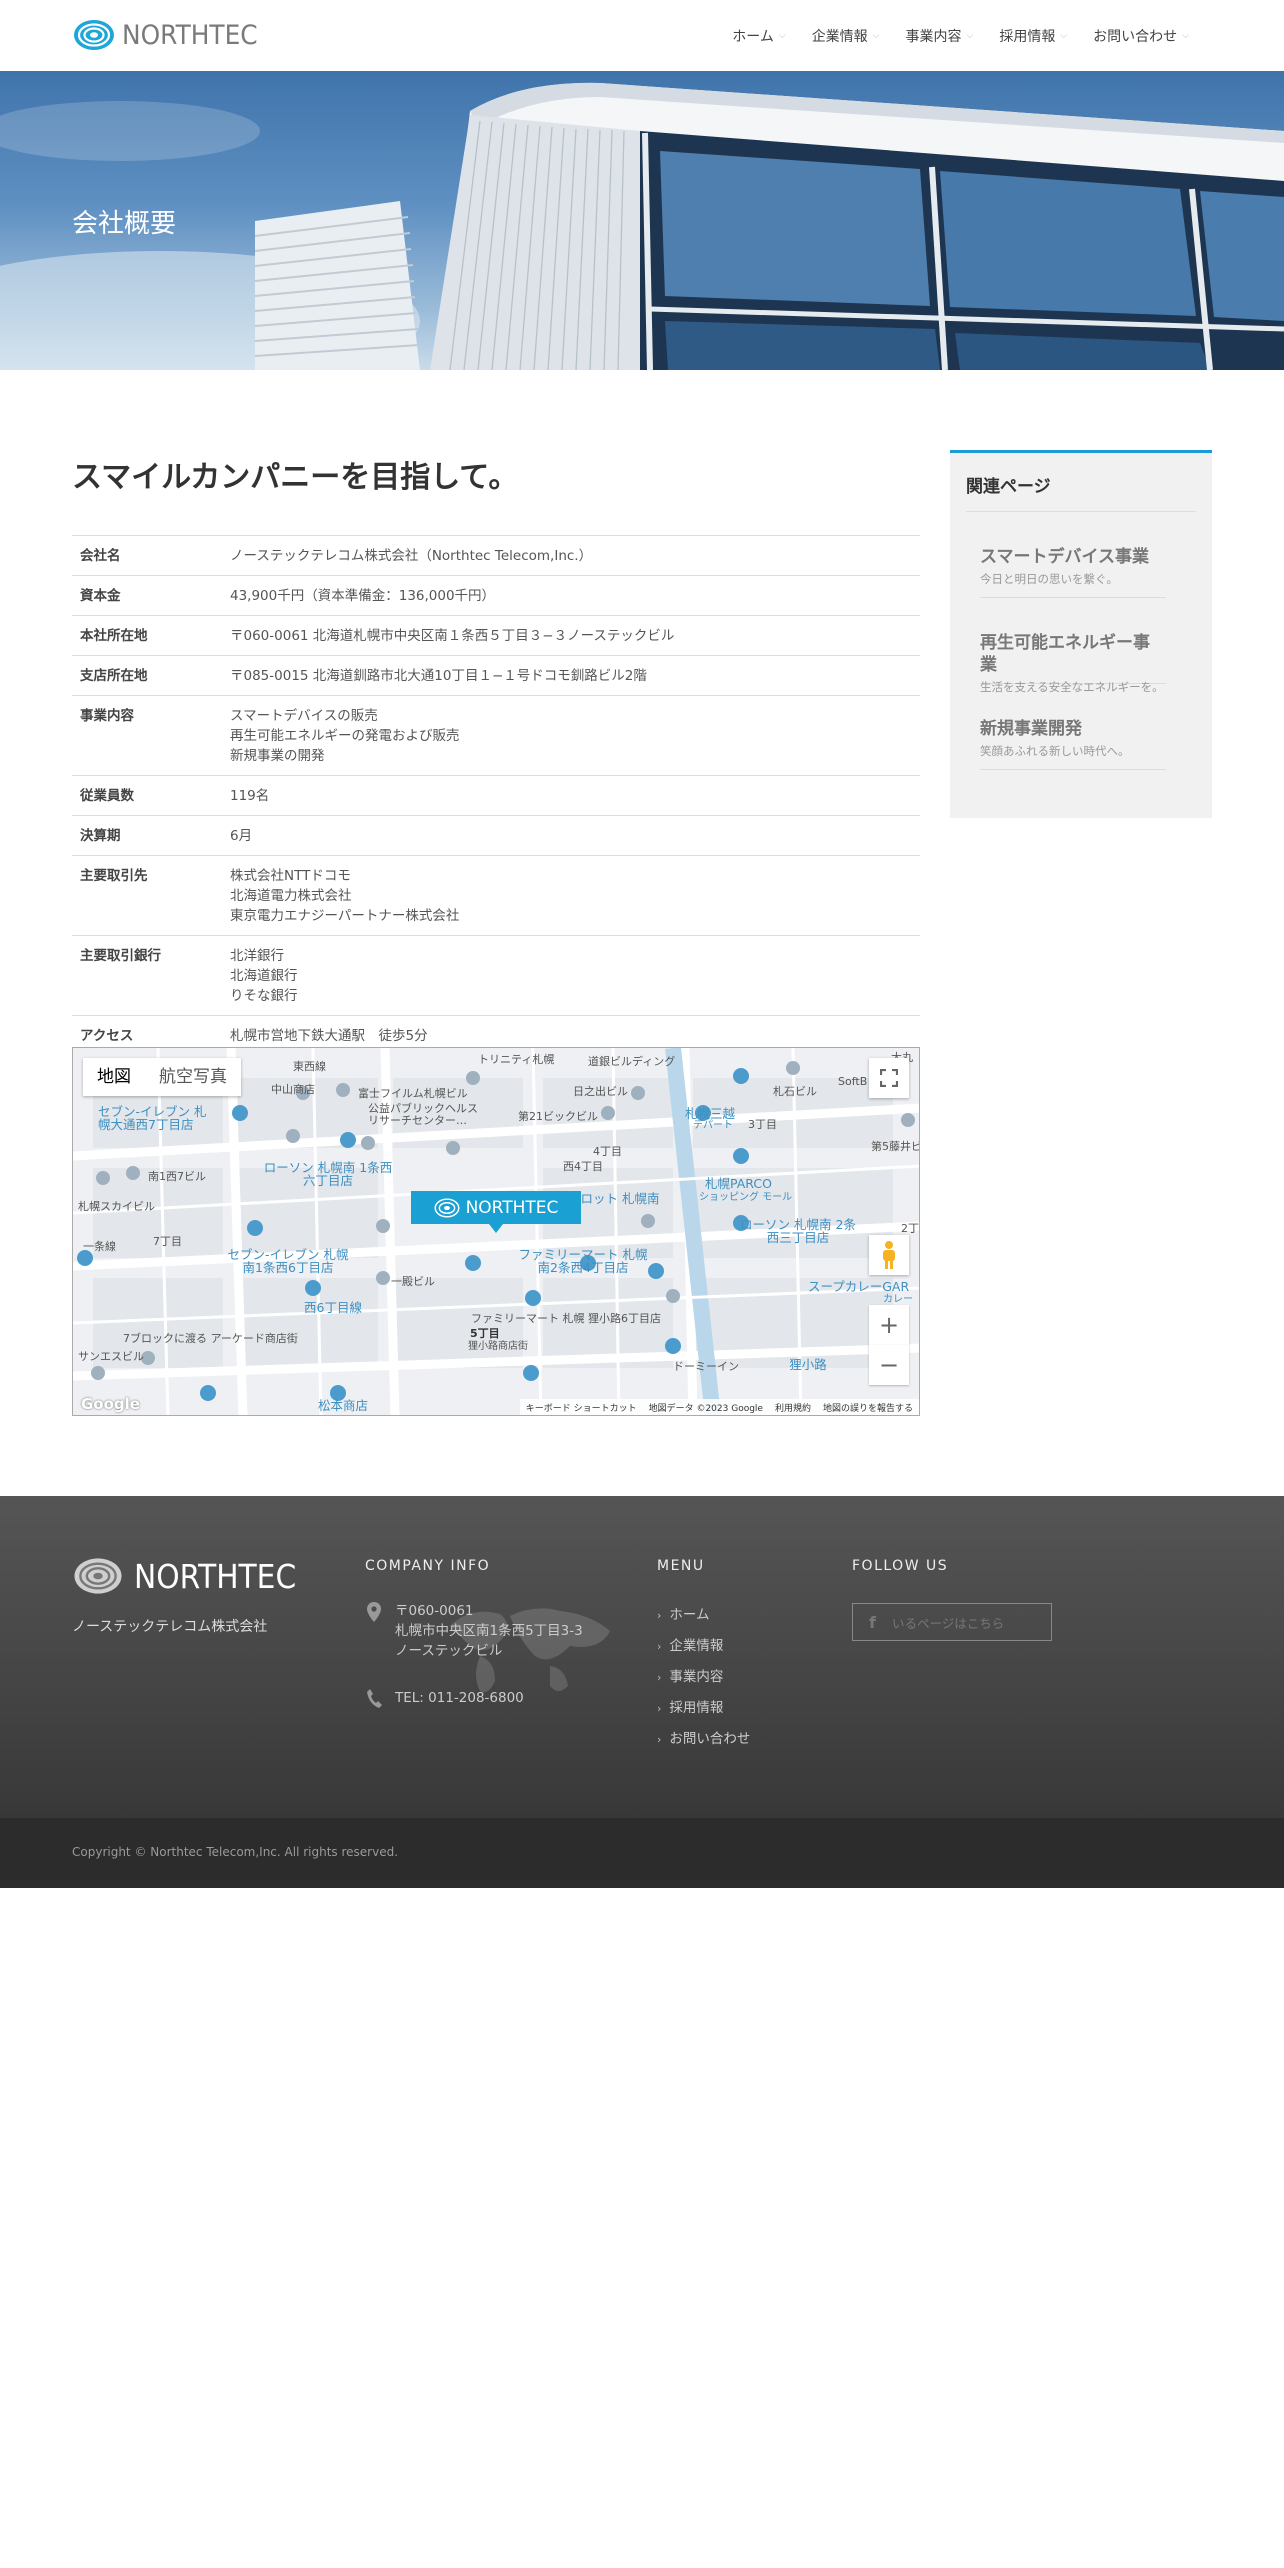 This screenshot has height=2568, width=1284. I want to click on street-view-pegman, so click(889, 1255).